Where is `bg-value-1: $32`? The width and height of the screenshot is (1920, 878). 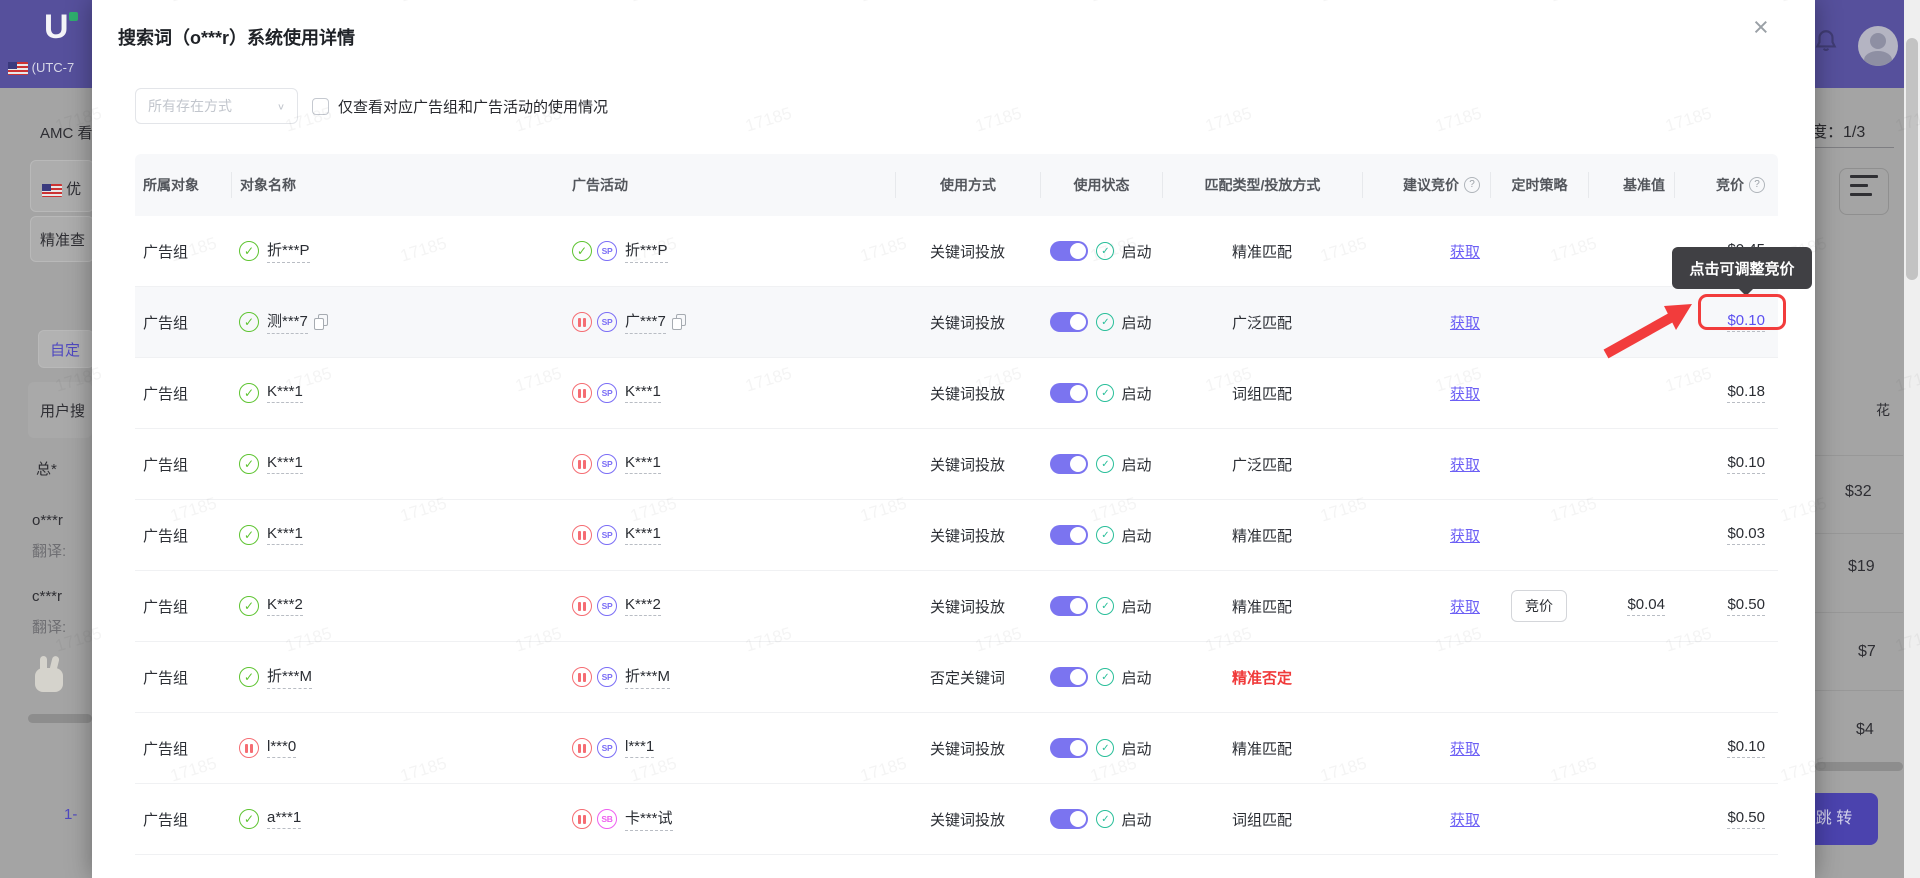
bg-value-1: $32 is located at coordinates (1858, 491).